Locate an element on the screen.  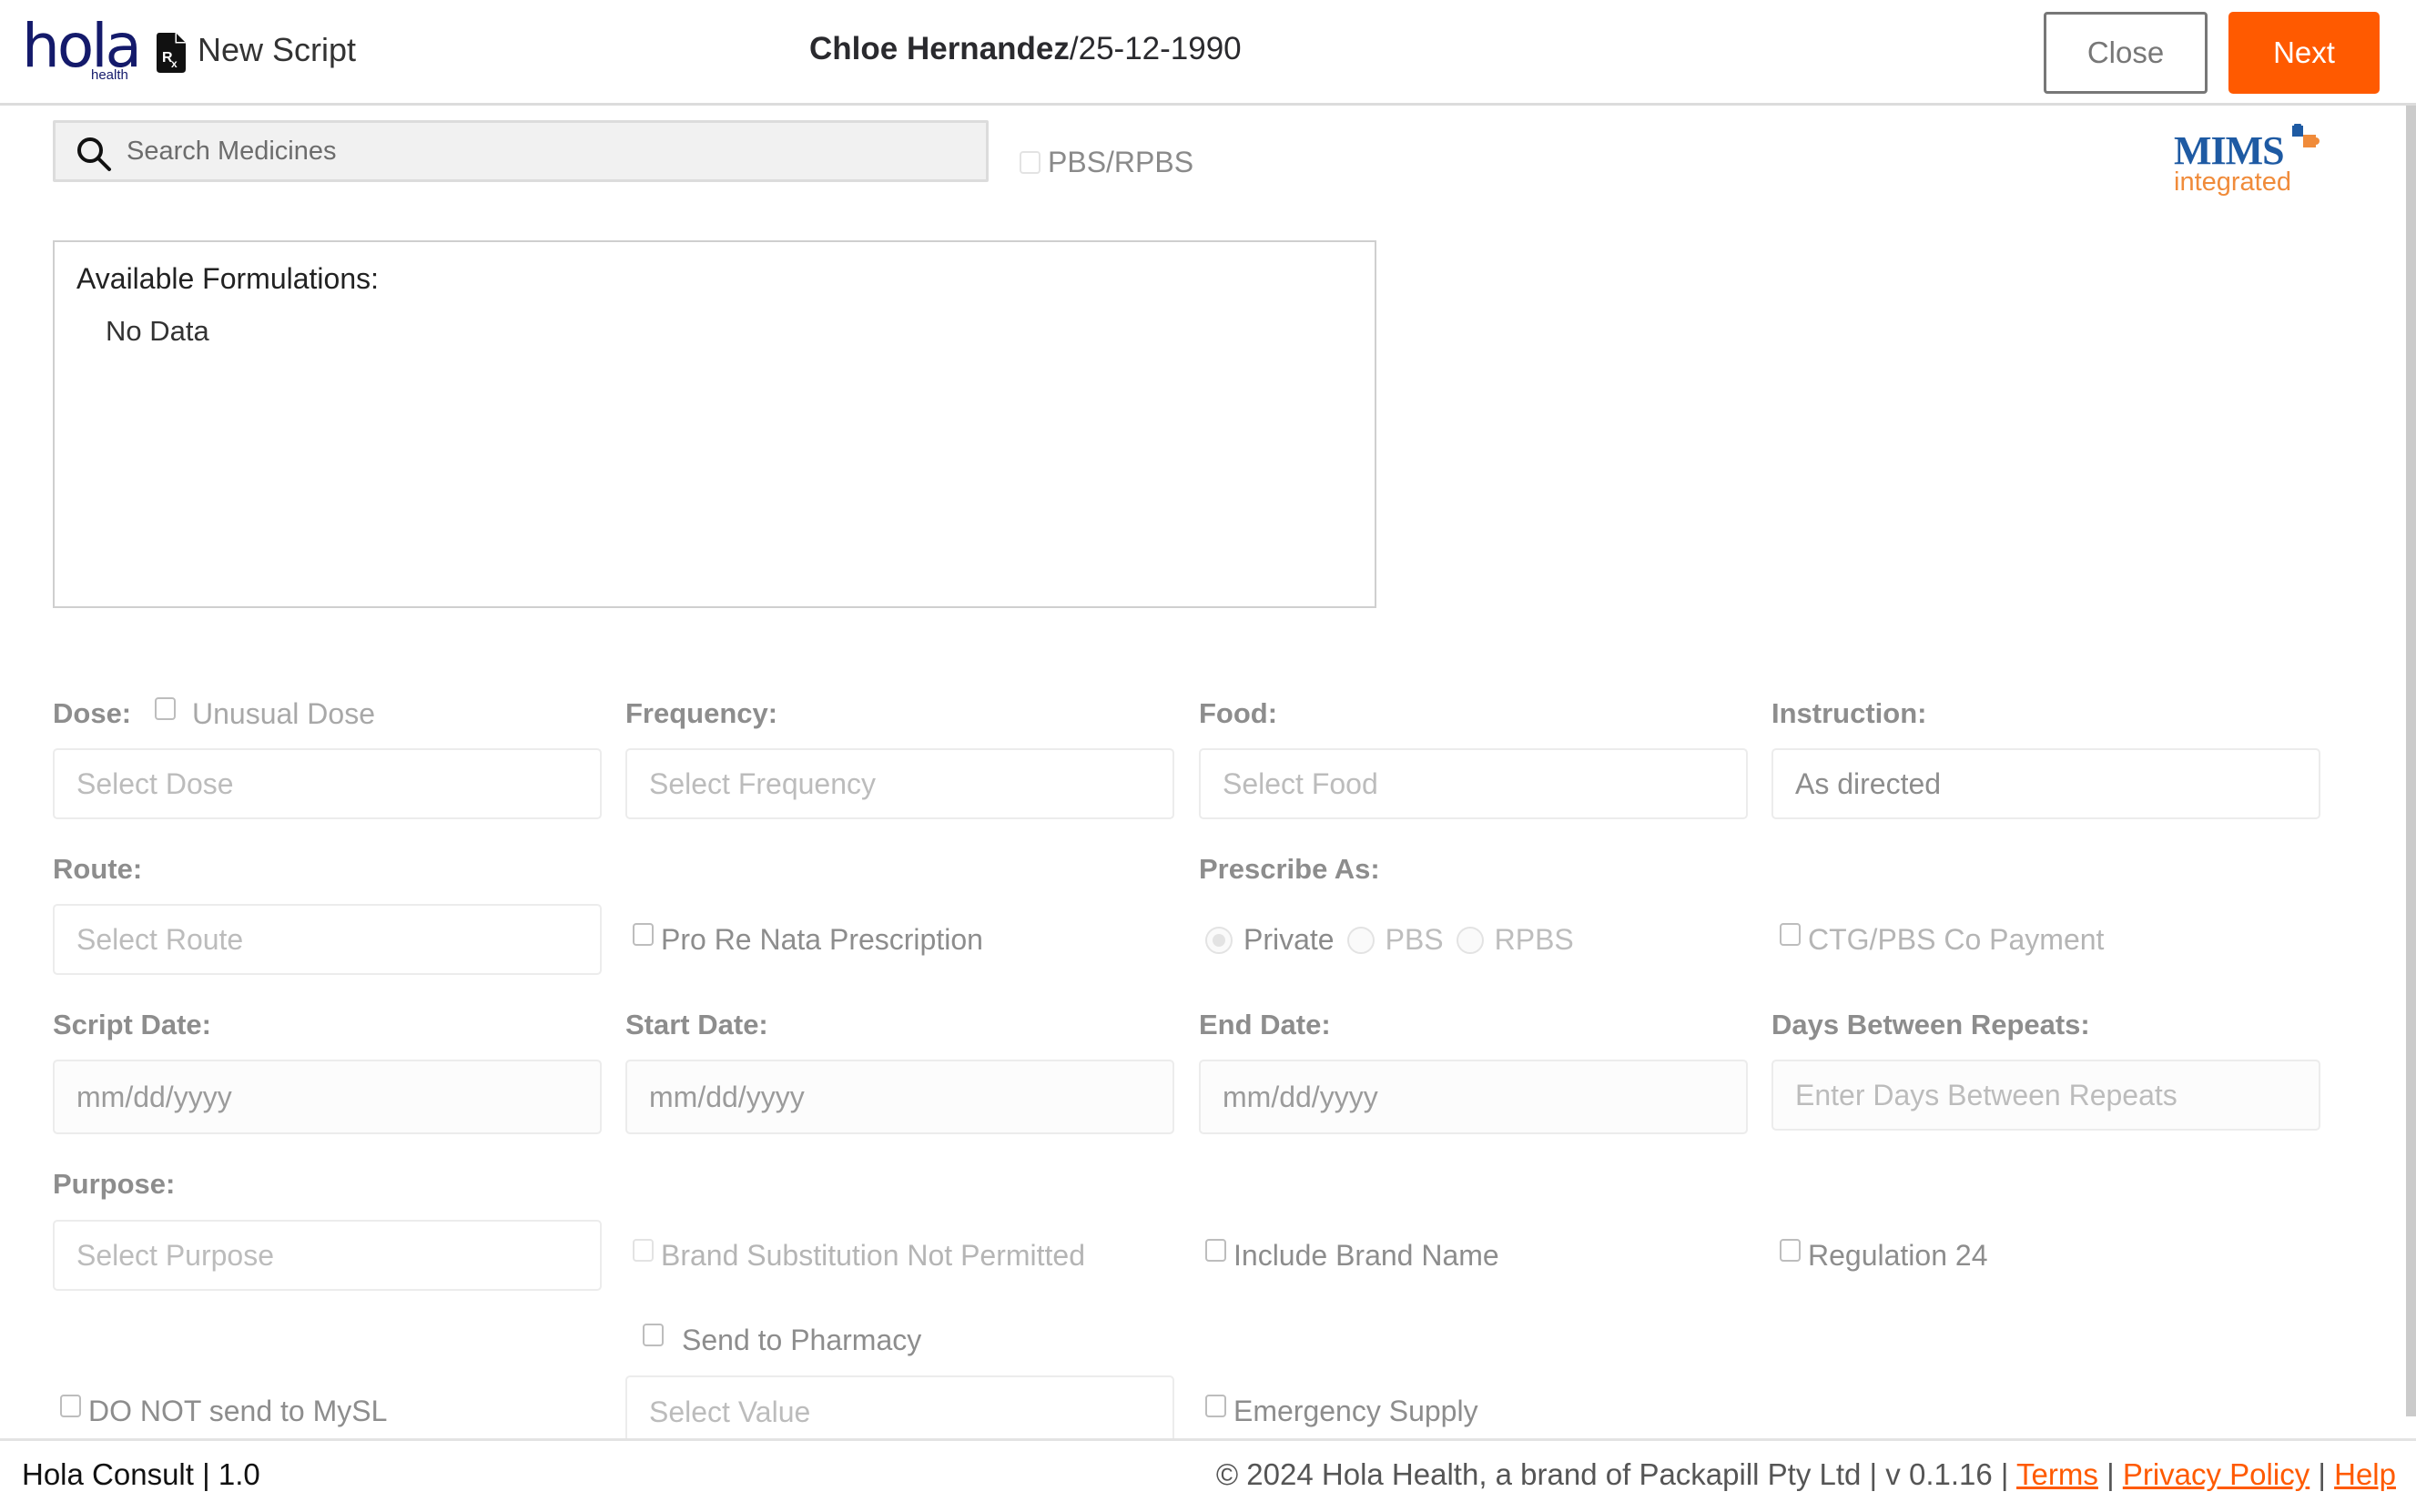
pro-re-nata-checkbox: Pro Re Nata Prescription is located at coordinates (808, 940).